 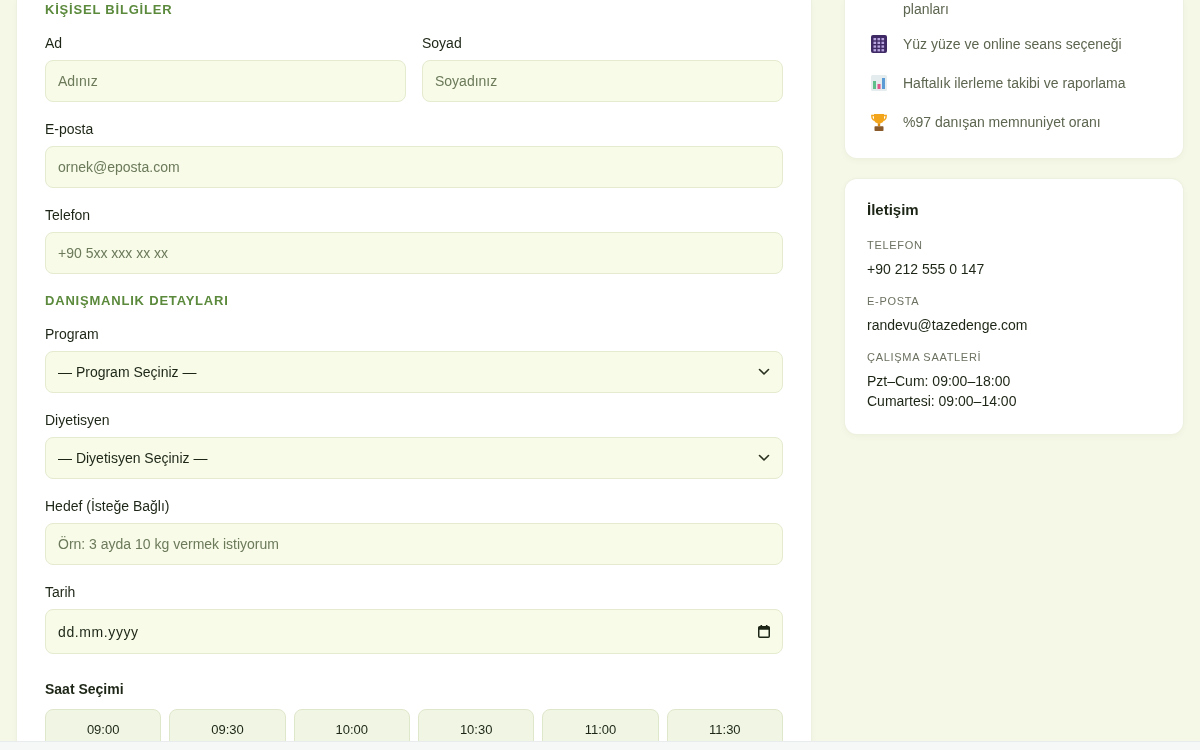 I want to click on field-label: Diyetisyen, so click(x=77, y=420).